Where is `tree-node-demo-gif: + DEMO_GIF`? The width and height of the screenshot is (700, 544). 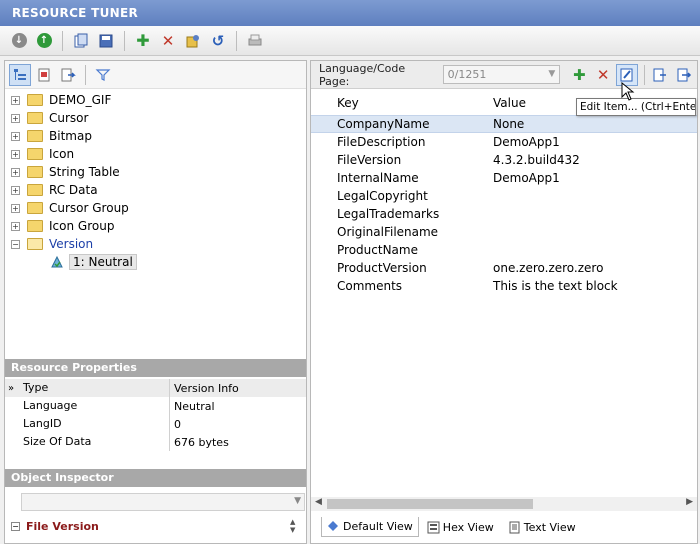 tree-node-demo-gif: + DEMO_GIF is located at coordinates (155, 100).